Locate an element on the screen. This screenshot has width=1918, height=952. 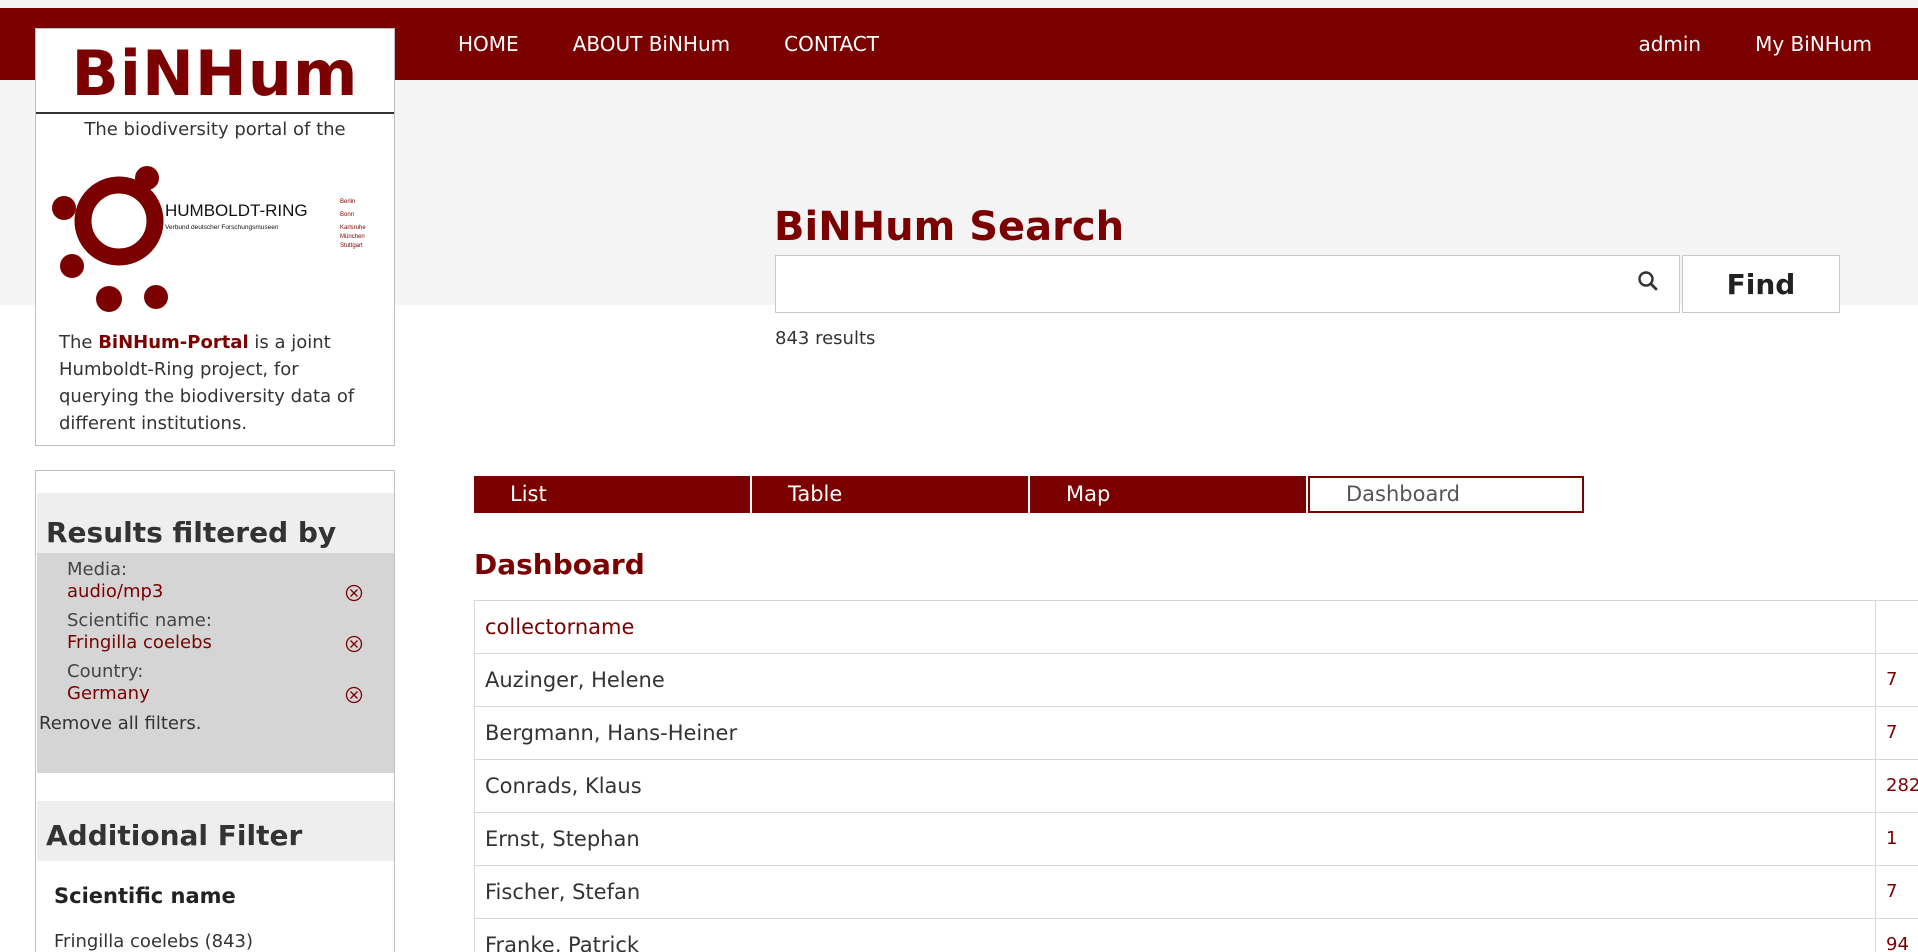
search-input is located at coordinates (1227, 284).